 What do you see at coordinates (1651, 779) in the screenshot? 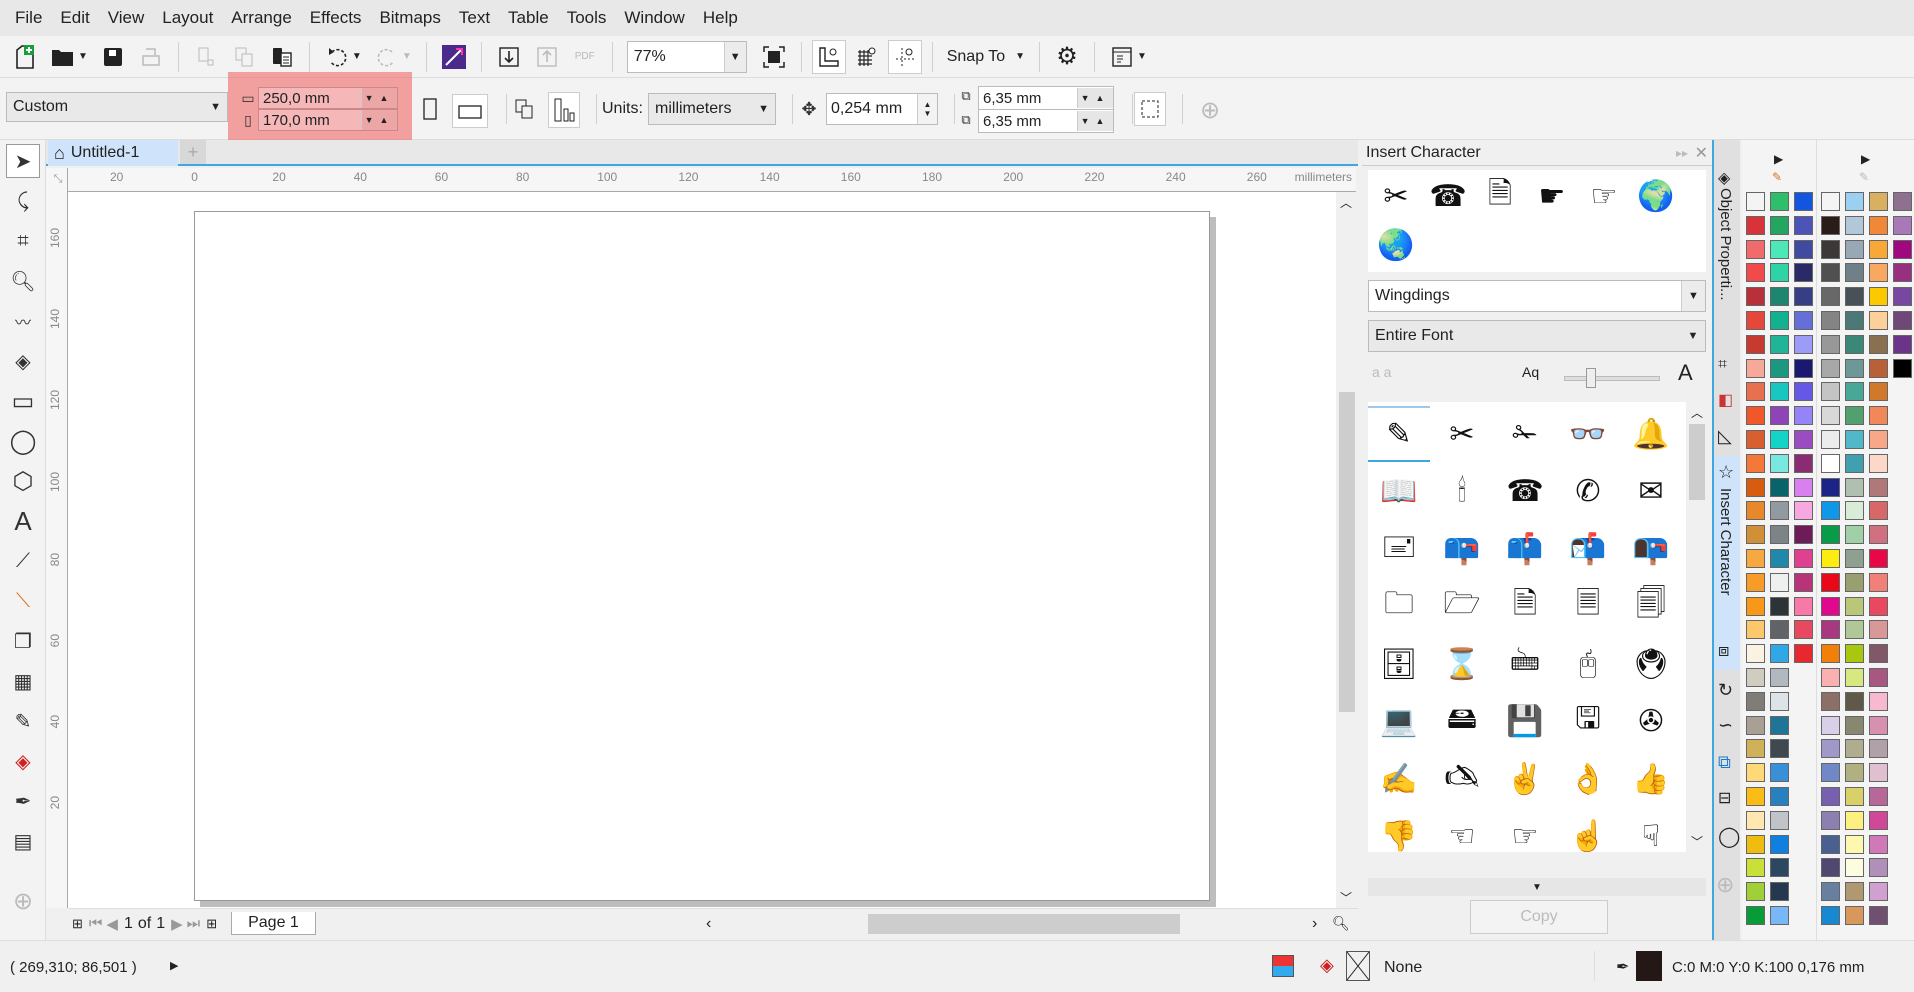
I see `character-cell: 👍` at bounding box center [1651, 779].